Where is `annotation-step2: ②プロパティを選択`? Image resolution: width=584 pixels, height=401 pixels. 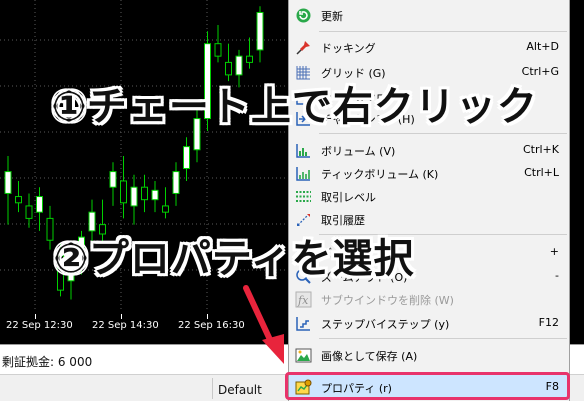
annotation-step2: ②プロパティを選択 is located at coordinates (234, 259).